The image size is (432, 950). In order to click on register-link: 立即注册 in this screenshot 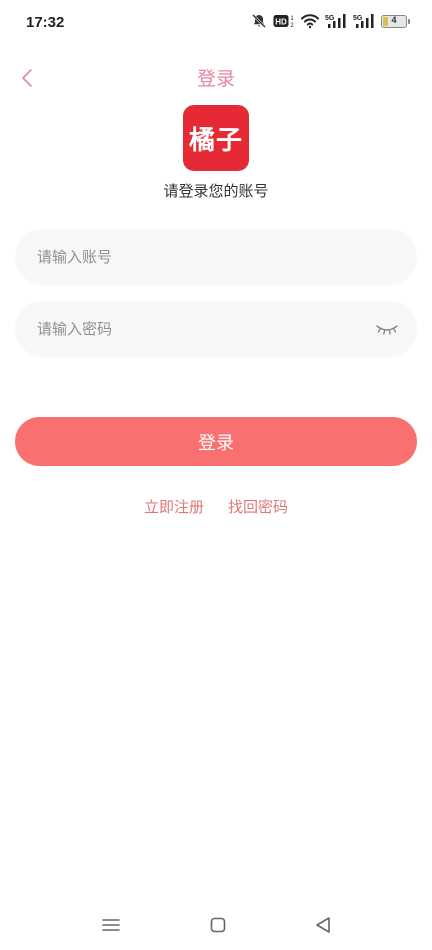, I will do `click(174, 506)`.